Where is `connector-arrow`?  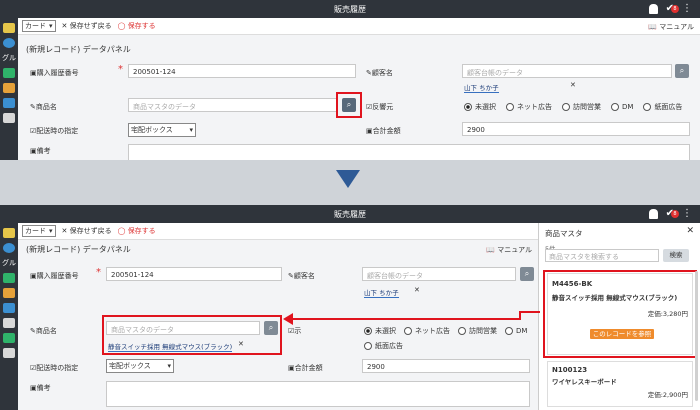 connector-arrow is located at coordinates (411, 318).